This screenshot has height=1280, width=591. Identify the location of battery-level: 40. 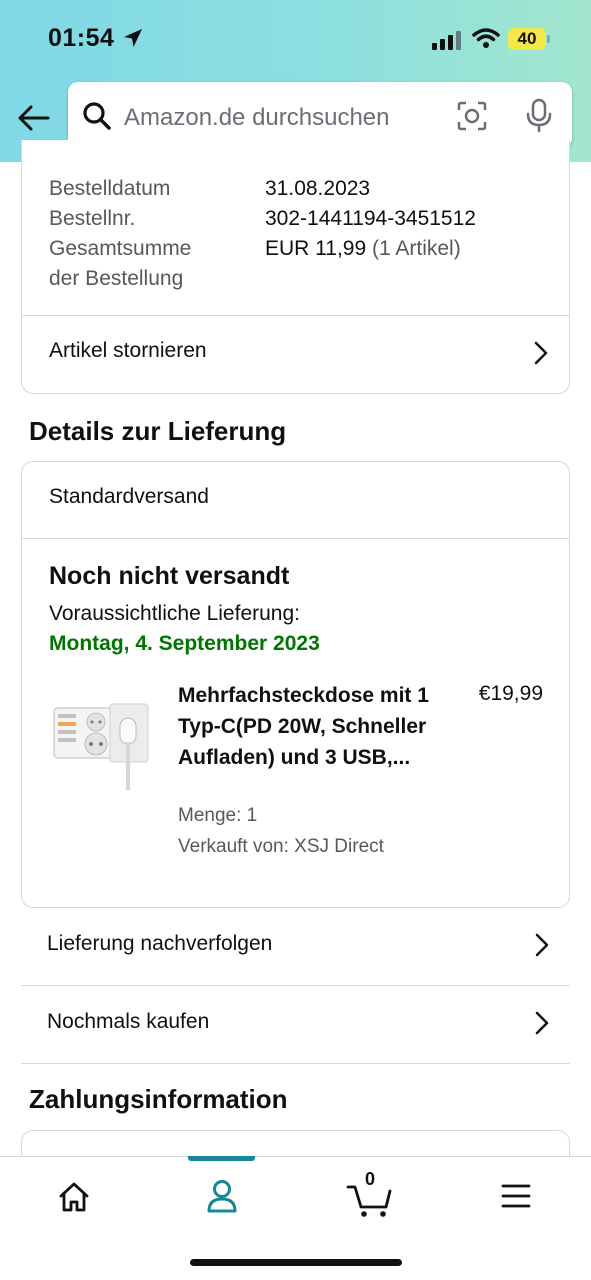
(527, 38).